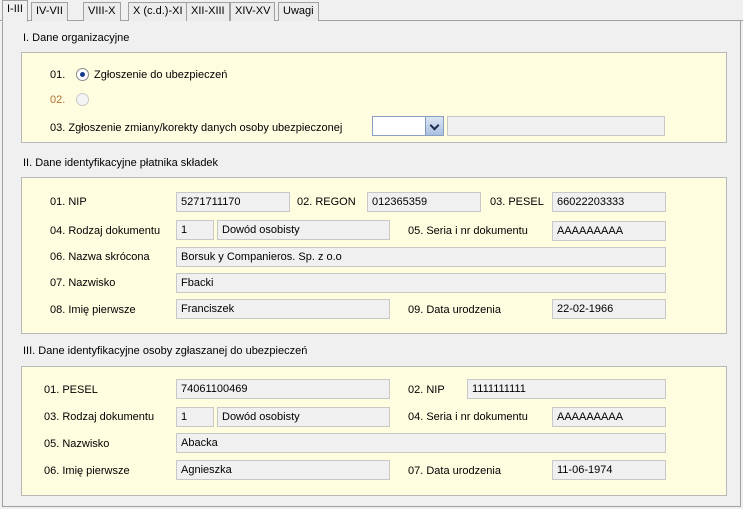 This screenshot has width=743, height=509. Describe the element at coordinates (468, 231) in the screenshot. I see `platnik-doc-serie-label: 05. Seria i nr dokumentu` at that location.